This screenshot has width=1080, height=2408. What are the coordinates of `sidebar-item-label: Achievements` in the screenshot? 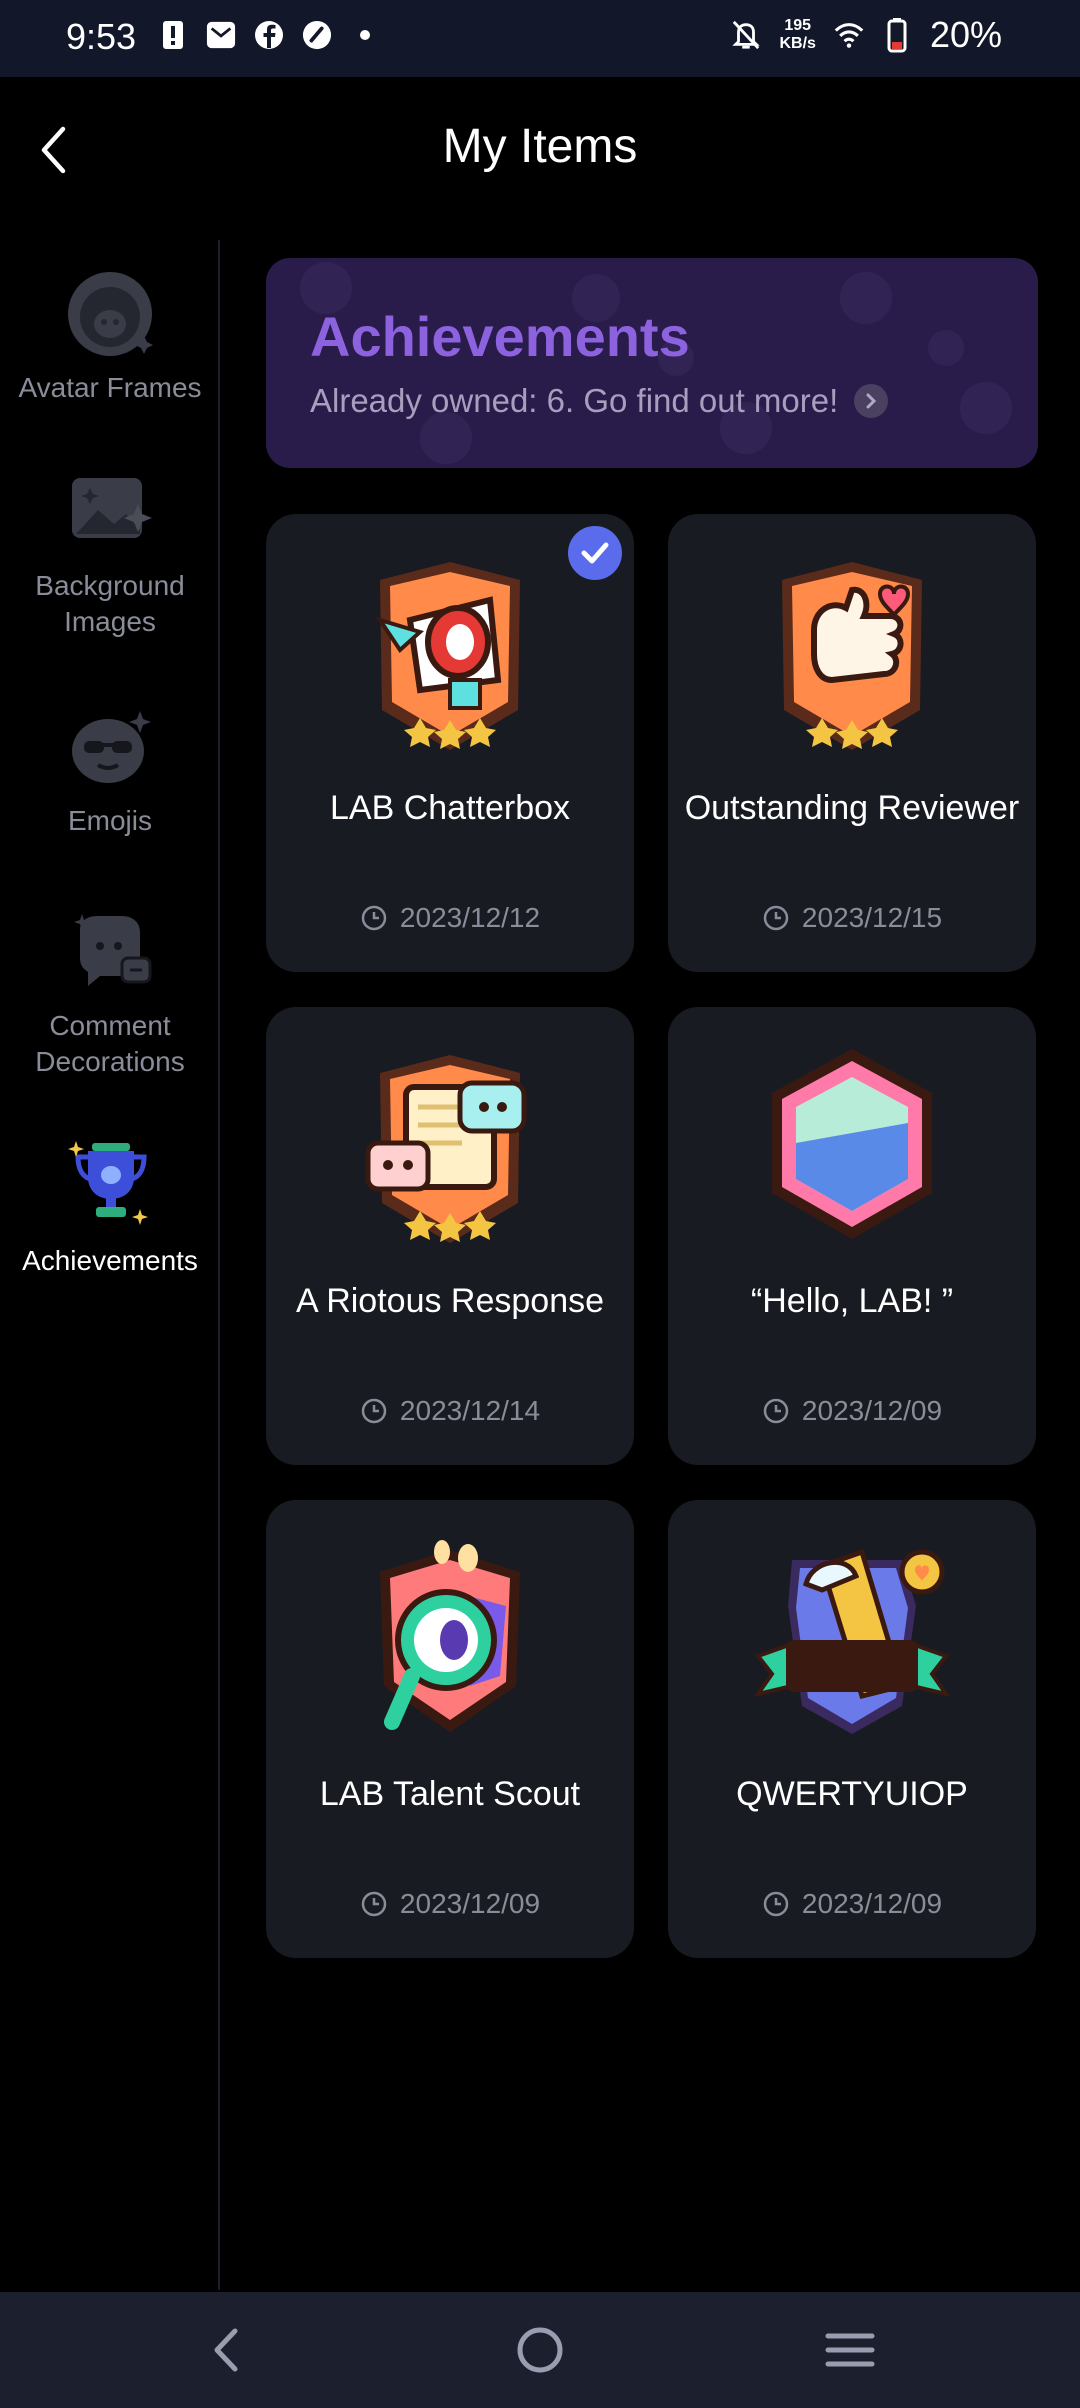 It's located at (110, 1260).